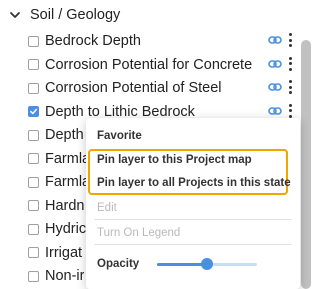 Image resolution: width=320 pixels, height=289 pixels. I want to click on layer-row: Corrosion Potential of Steel, so click(163, 88).